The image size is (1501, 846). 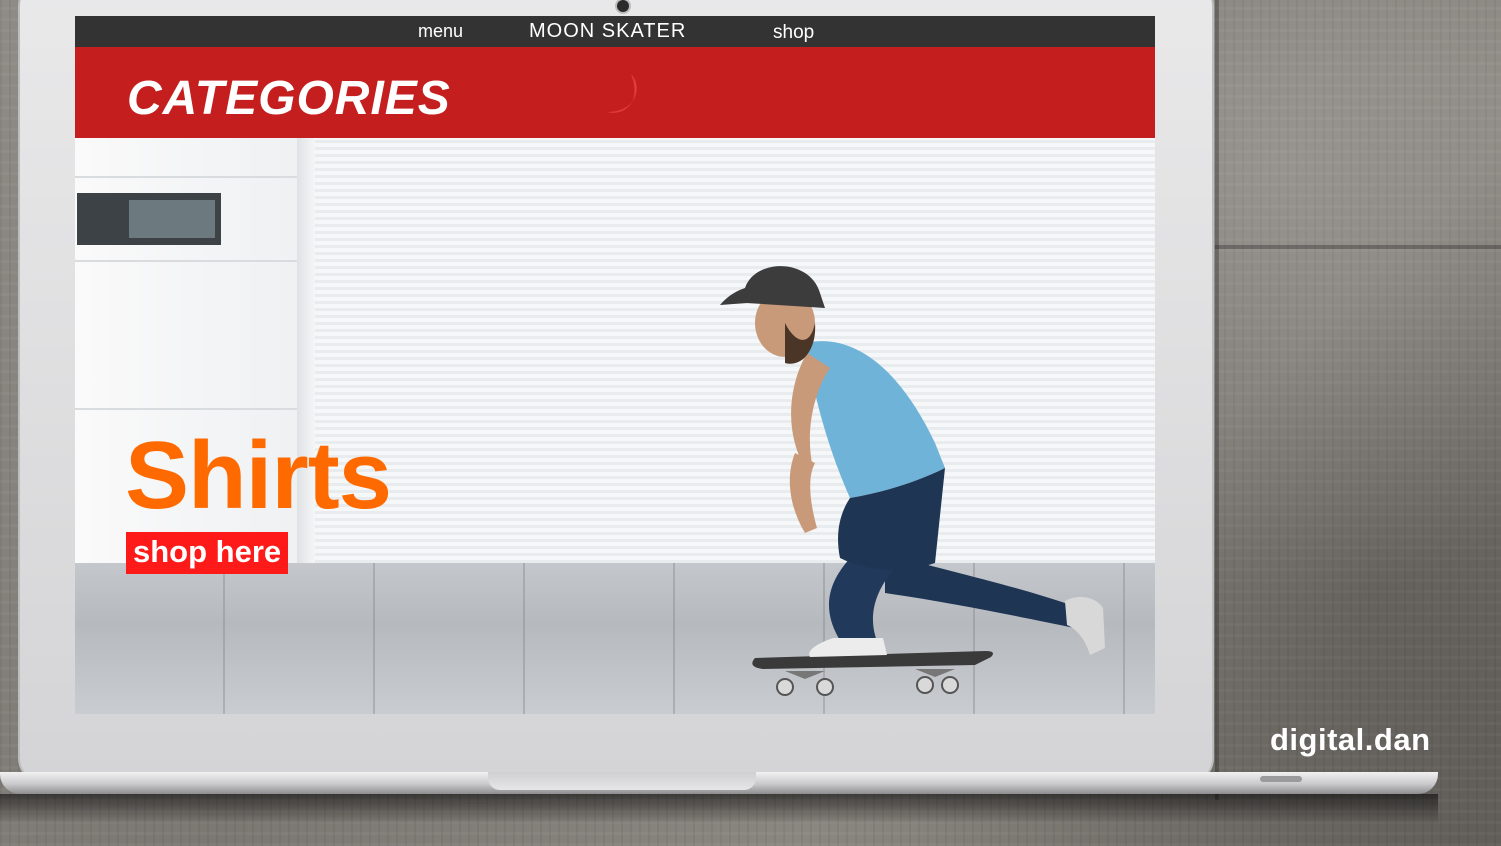 I want to click on top-navigation-bar: menu MOON SKATER shop, so click(x=615, y=31).